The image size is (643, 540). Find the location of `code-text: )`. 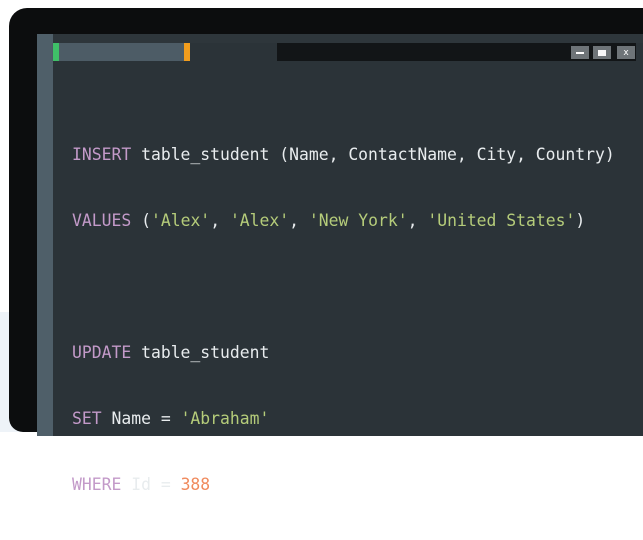

code-text: ) is located at coordinates (580, 220).